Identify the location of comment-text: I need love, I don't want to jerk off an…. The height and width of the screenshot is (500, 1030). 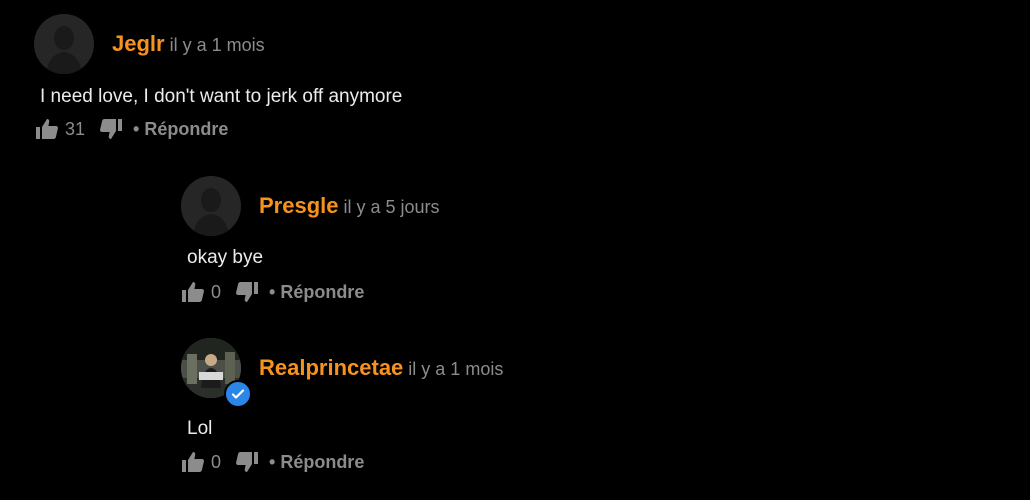
(221, 96).